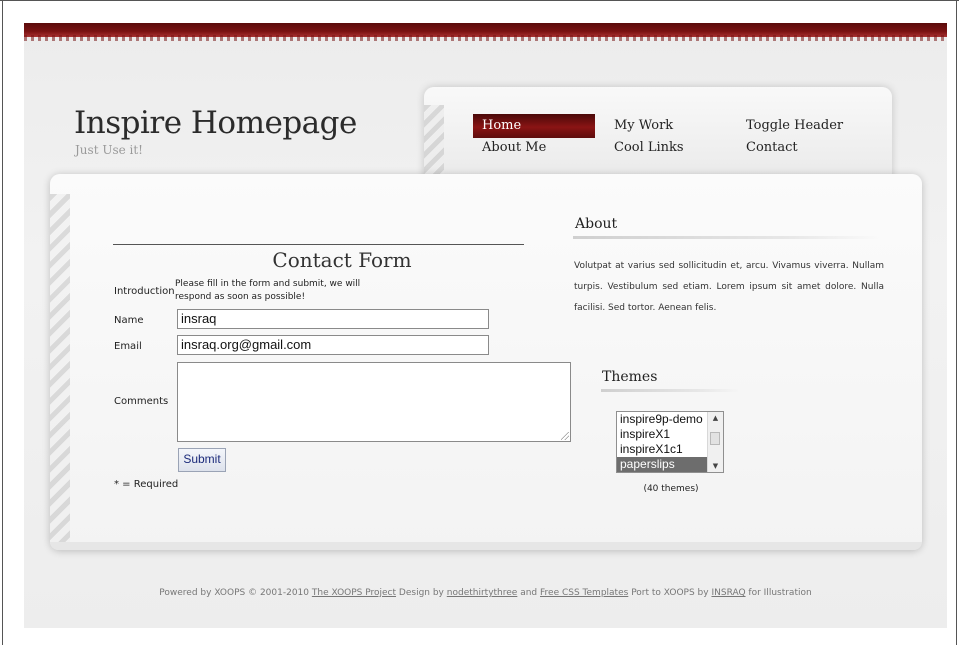 This screenshot has height=645, width=959. I want to click on footer-link-nodethirtythree: nodethirtythree, so click(482, 593).